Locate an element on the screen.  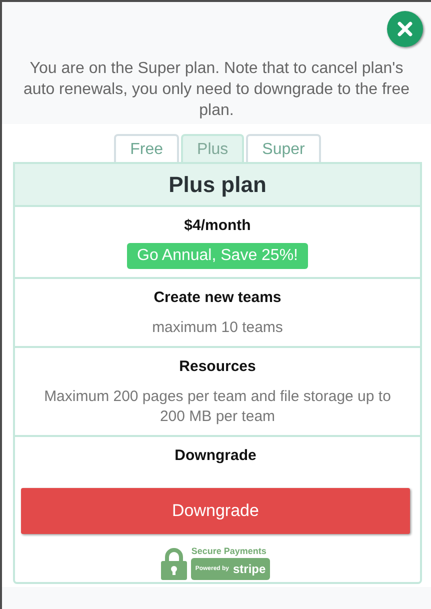
notice-text: You are on the Super plan. Note that to cancel plan's auto renewals, you only need to downgrade to the free plan. is located at coordinates (216, 90).